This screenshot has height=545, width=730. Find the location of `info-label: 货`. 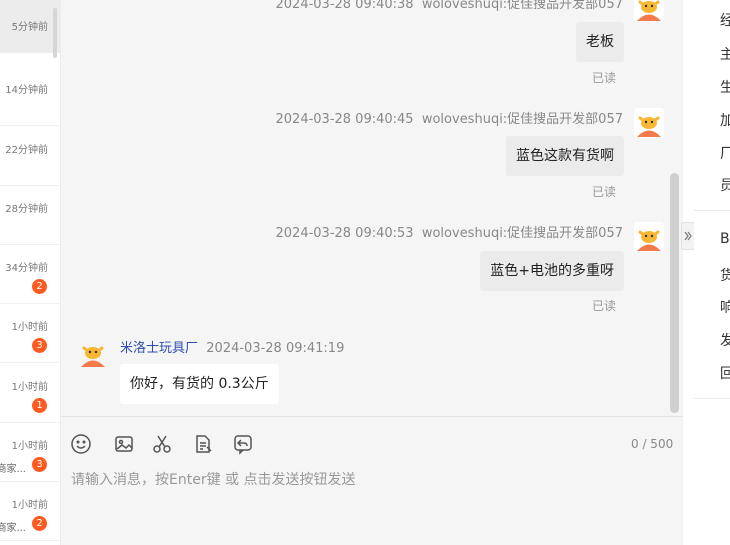

info-label: 货 is located at coordinates (725, 276).